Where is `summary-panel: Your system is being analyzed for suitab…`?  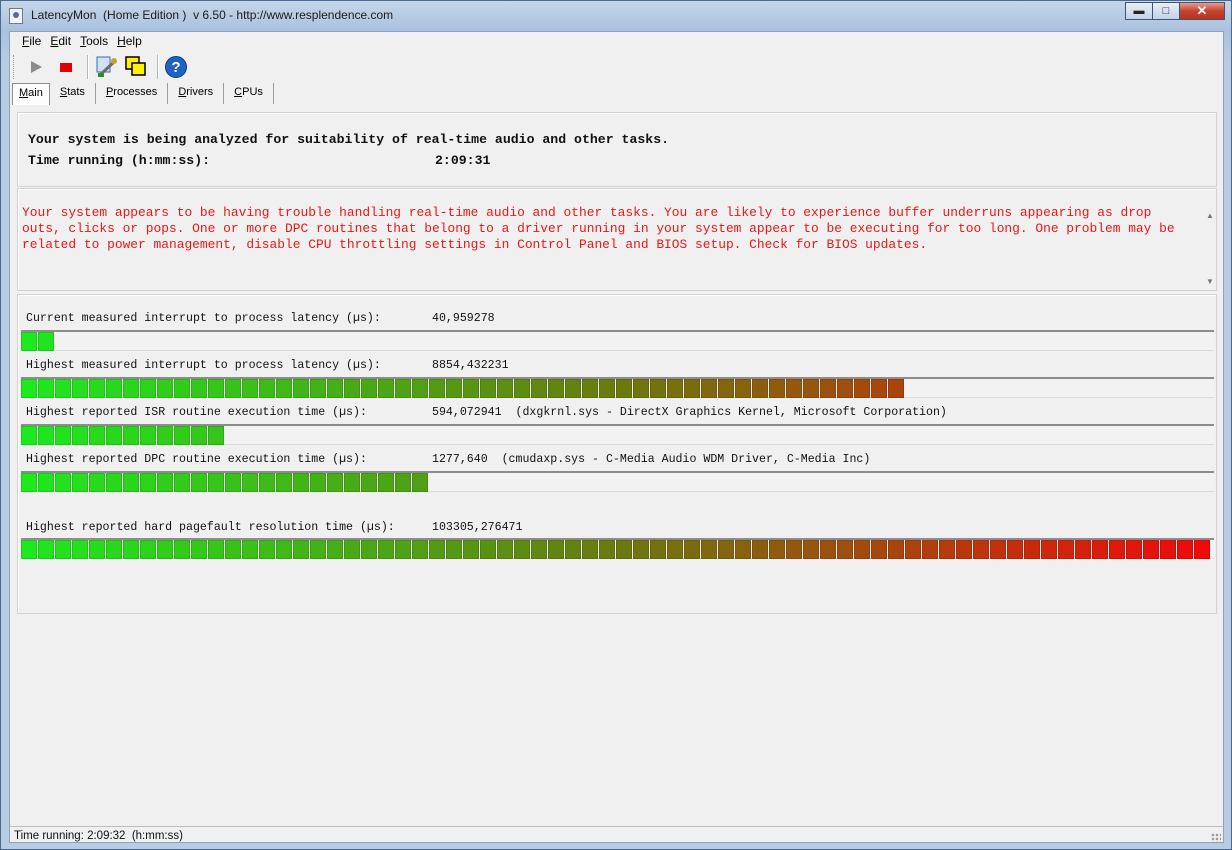 summary-panel: Your system is being analyzed for suitab… is located at coordinates (617, 149).